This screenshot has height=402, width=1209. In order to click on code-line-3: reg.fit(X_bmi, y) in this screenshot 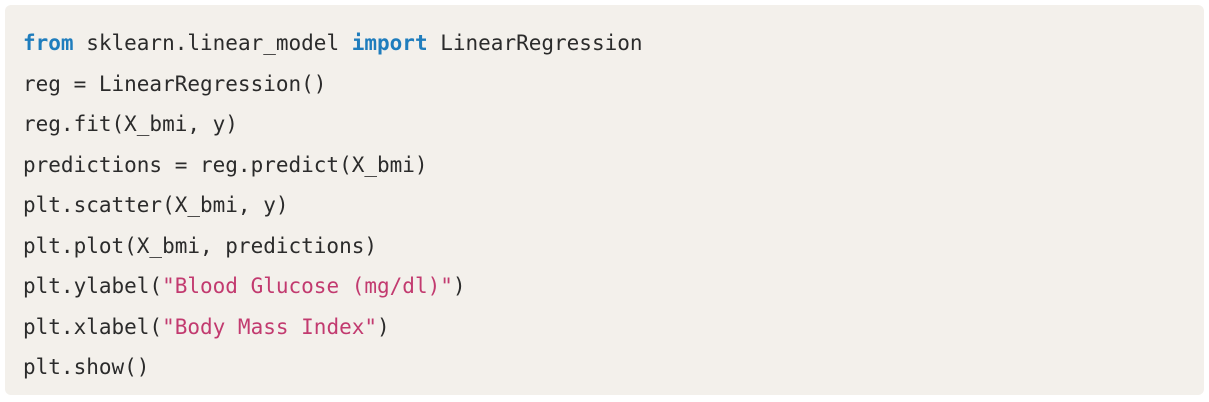, I will do `click(130, 124)`.